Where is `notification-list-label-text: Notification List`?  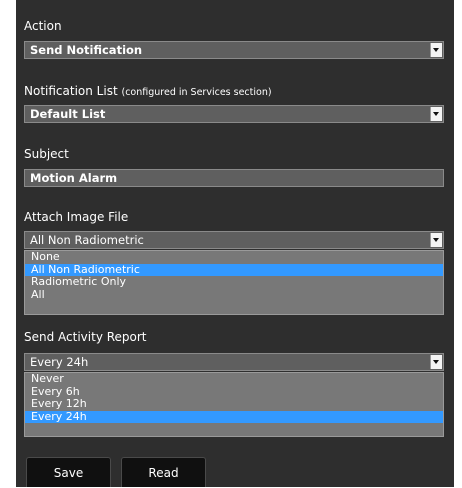
notification-list-label-text: Notification List is located at coordinates (71, 91).